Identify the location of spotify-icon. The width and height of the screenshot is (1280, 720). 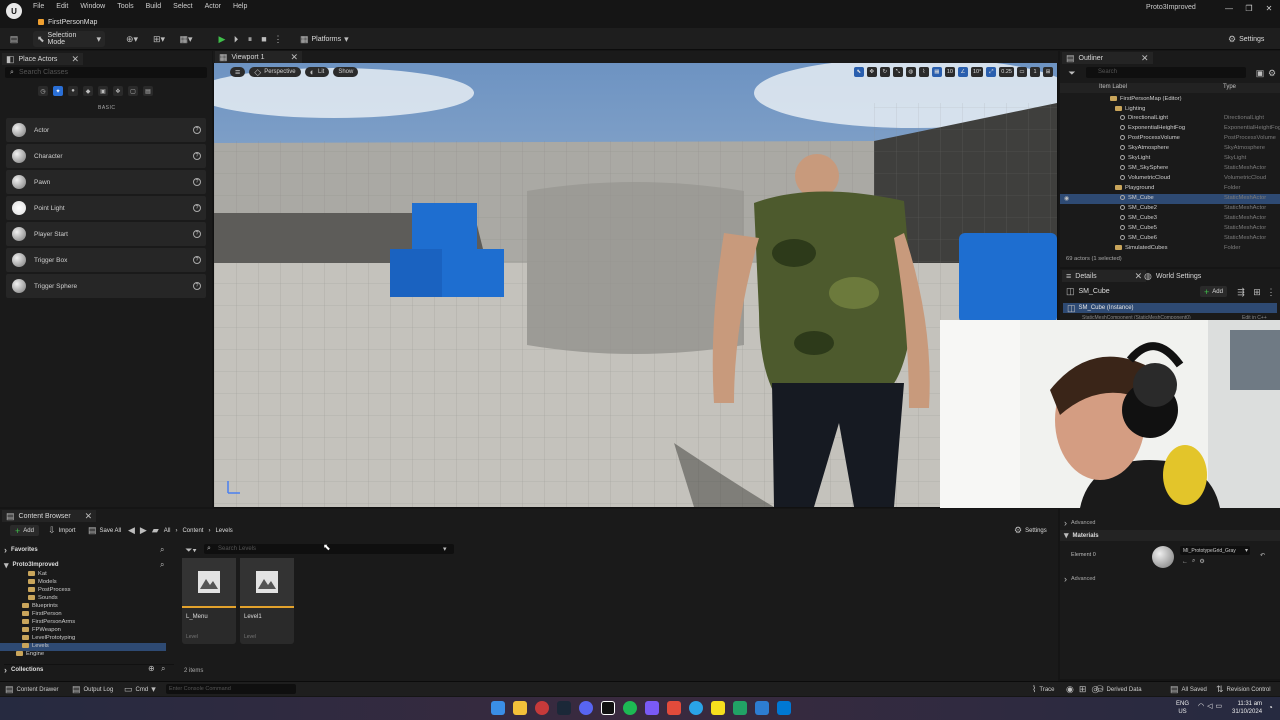
(630, 708).